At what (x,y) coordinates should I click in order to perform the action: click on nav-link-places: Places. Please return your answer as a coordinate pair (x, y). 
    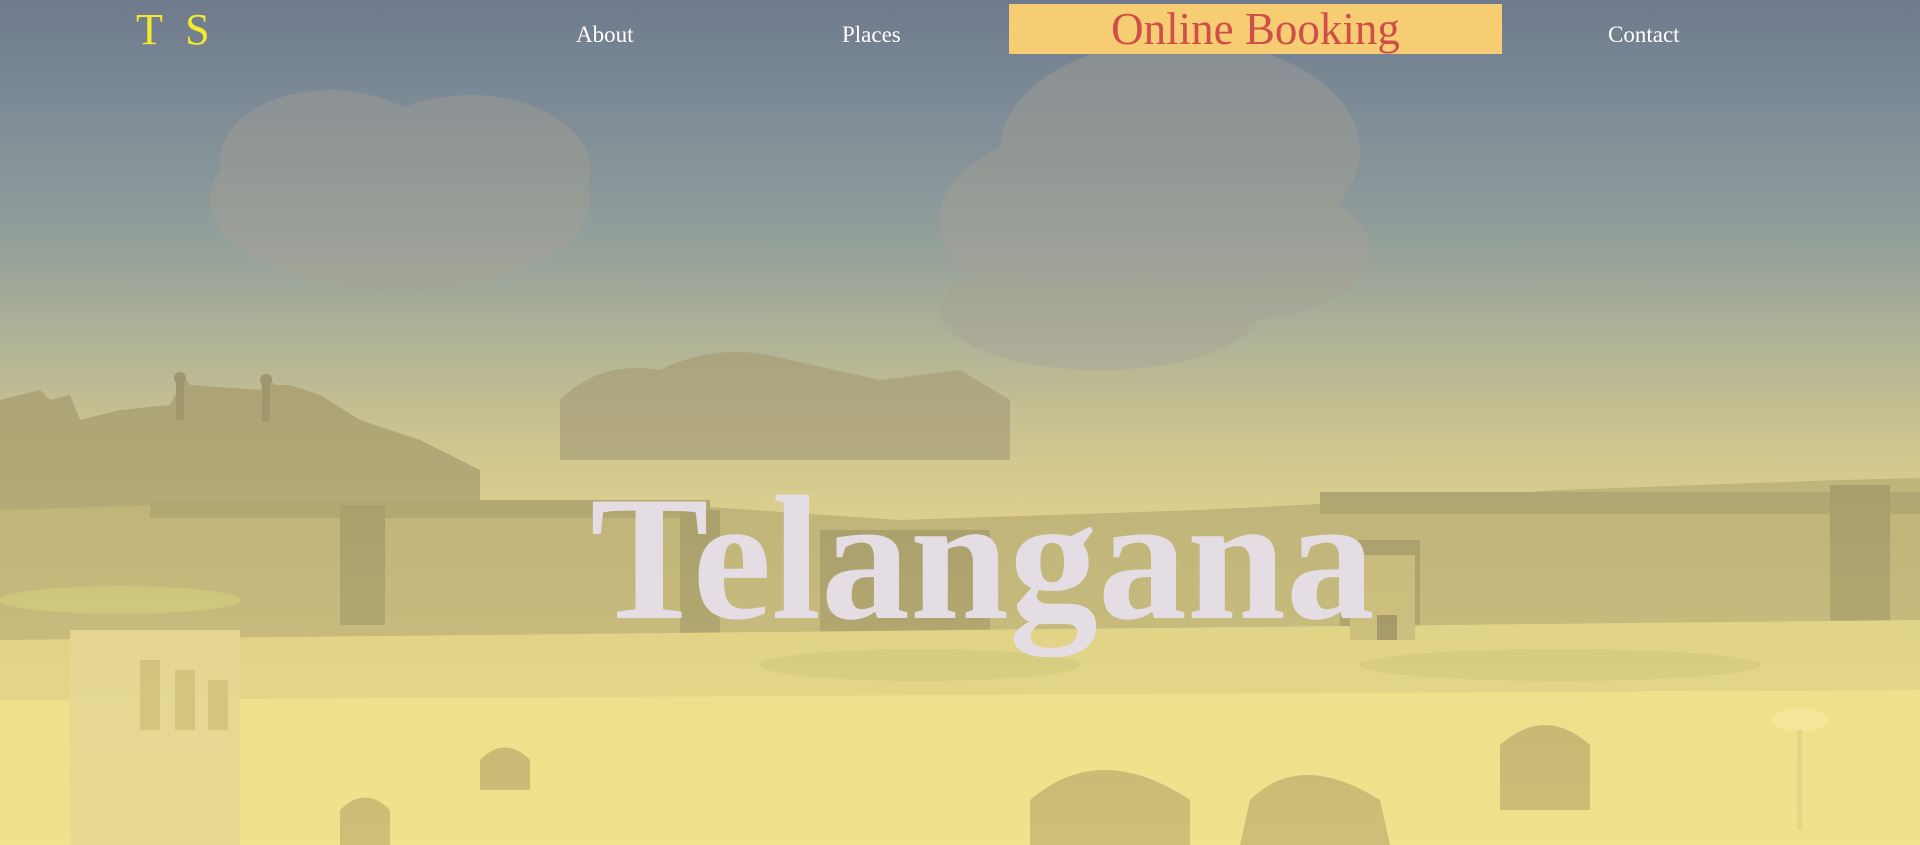
    Looking at the image, I should click on (871, 35).